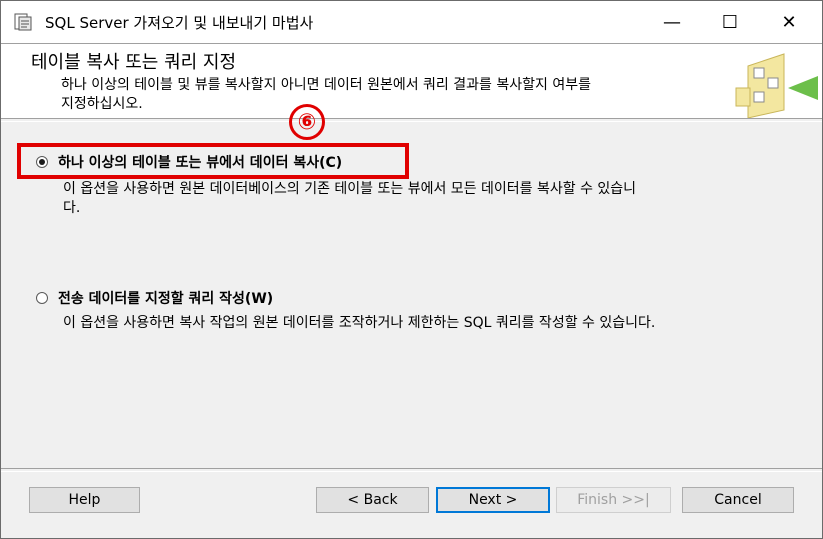 This screenshot has height=539, width=823. I want to click on wizard-graphic-icon, so click(776, 85).